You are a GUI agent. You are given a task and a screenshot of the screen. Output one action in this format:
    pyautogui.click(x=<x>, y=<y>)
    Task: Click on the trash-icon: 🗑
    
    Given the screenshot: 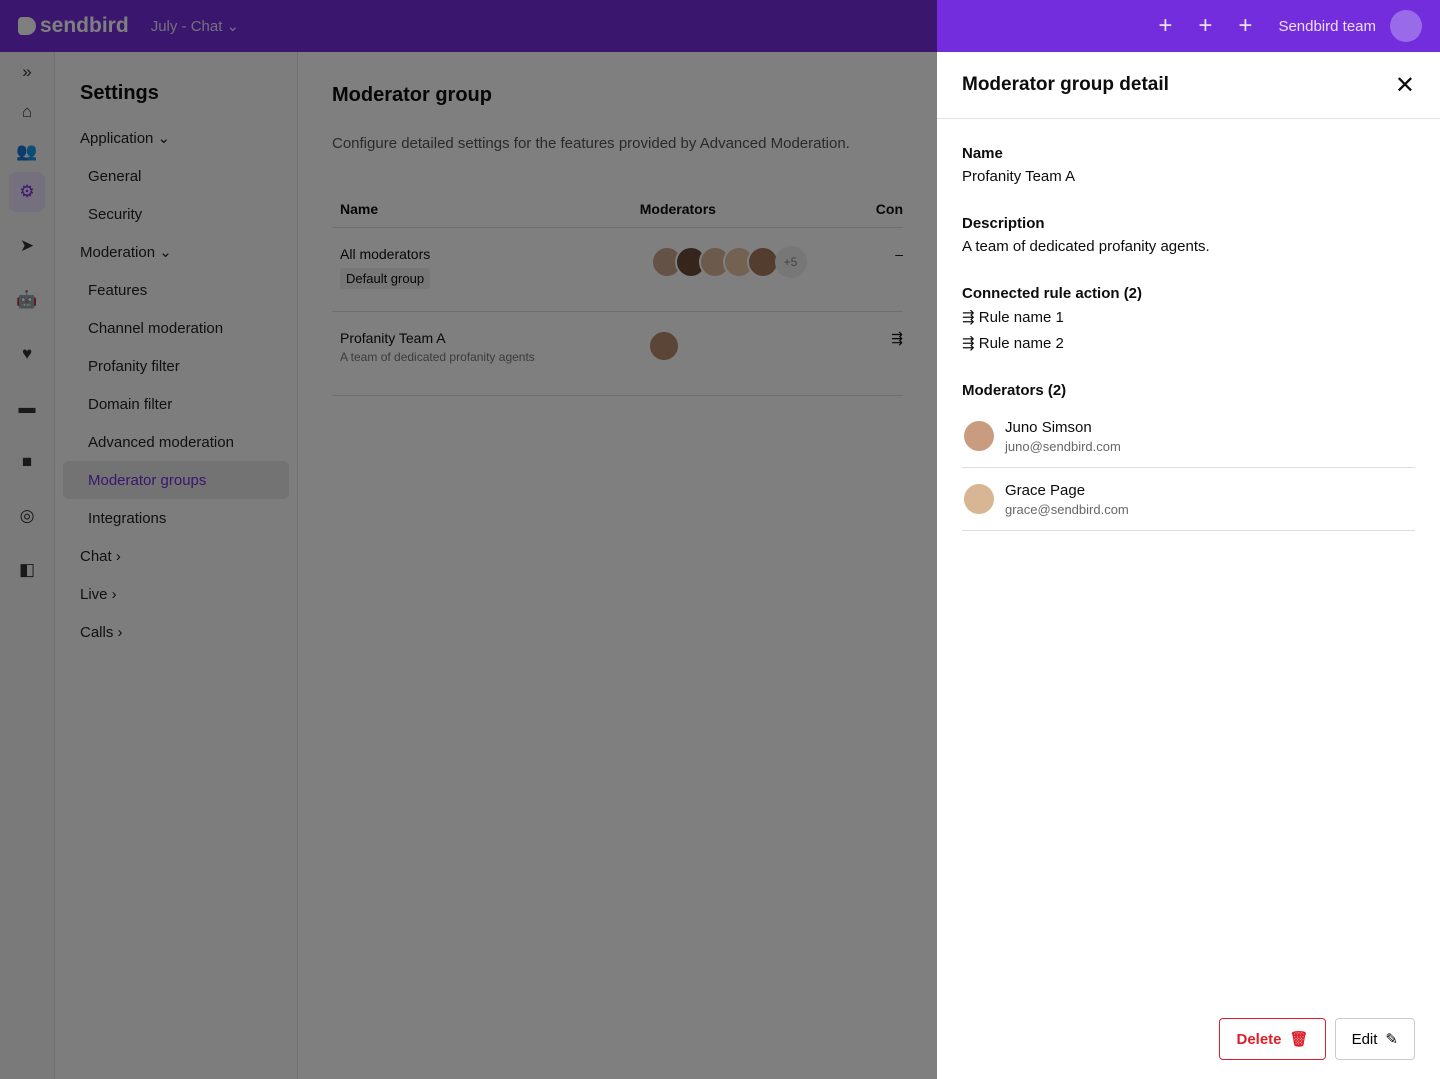 What is the action you would take?
    pyautogui.click(x=1299, y=1039)
    